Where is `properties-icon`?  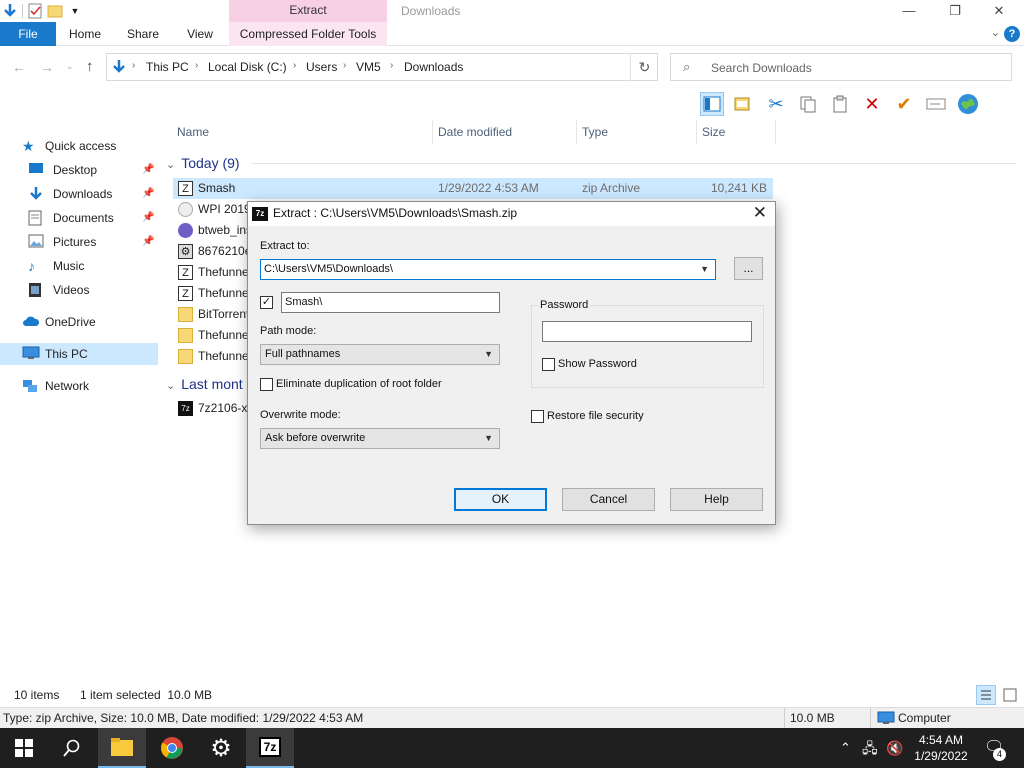
properties-icon is located at coordinates (35, 11).